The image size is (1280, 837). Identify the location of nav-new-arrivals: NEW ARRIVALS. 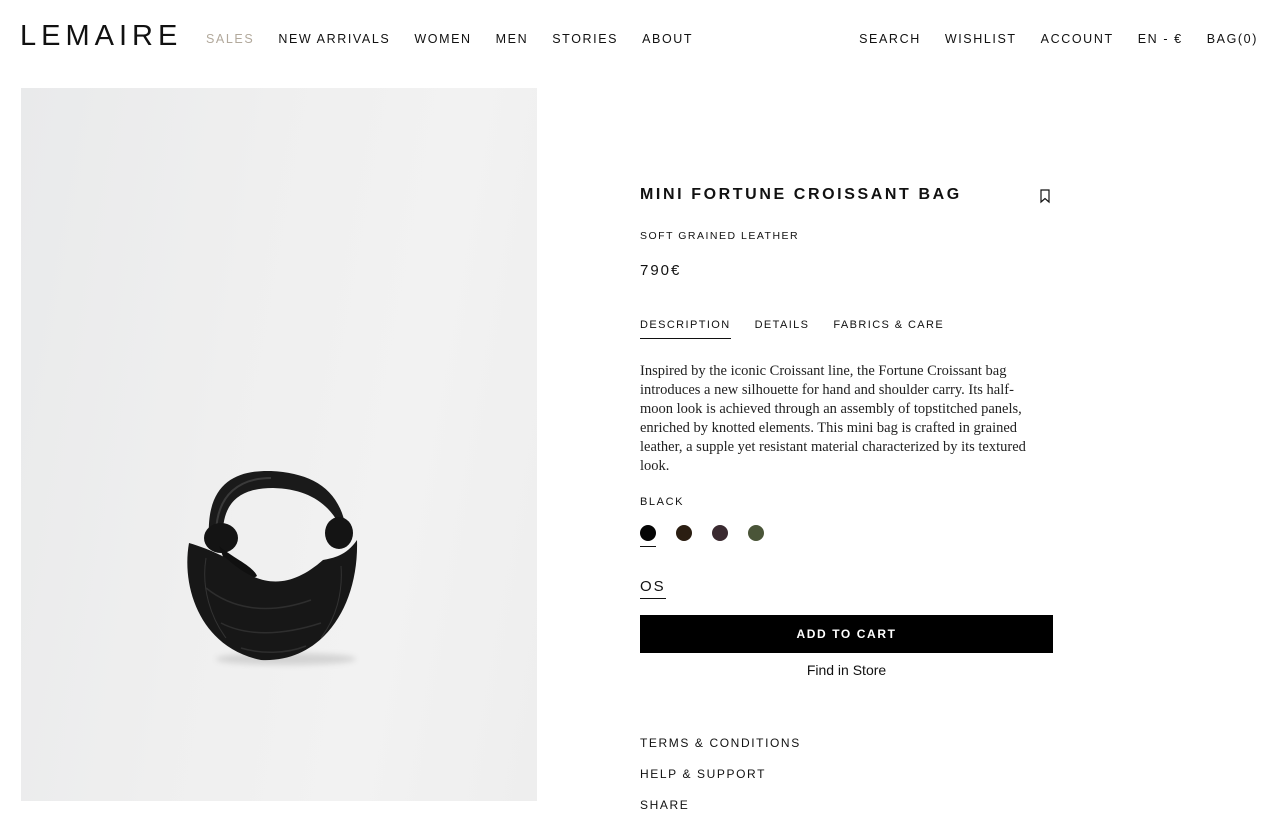
(334, 39).